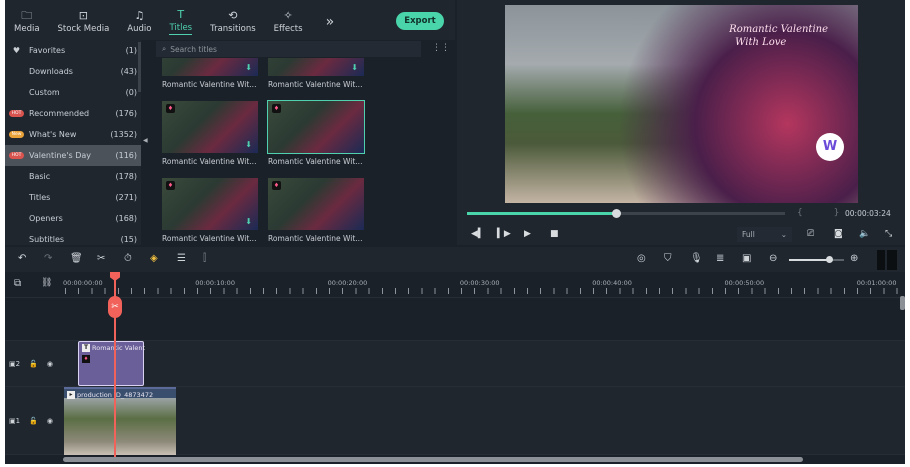  Describe the element at coordinates (641, 258) in the screenshot. I see `render-icon: ◎` at that location.